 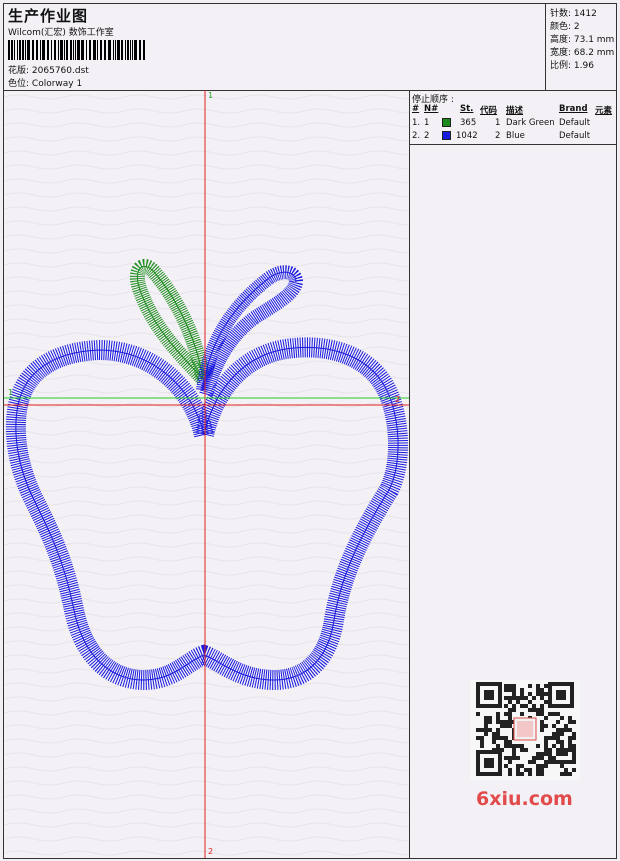 What do you see at coordinates (19, 71) in the screenshot?
I see `design-file-label: 花版:` at bounding box center [19, 71].